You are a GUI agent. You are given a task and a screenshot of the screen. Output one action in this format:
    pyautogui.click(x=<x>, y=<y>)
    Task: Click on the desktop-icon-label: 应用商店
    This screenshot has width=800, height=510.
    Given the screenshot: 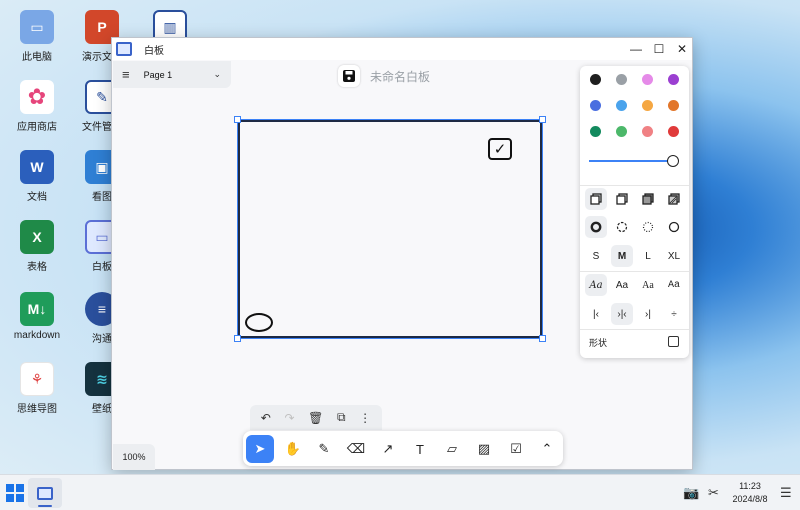 What is the action you would take?
    pyautogui.click(x=37, y=127)
    